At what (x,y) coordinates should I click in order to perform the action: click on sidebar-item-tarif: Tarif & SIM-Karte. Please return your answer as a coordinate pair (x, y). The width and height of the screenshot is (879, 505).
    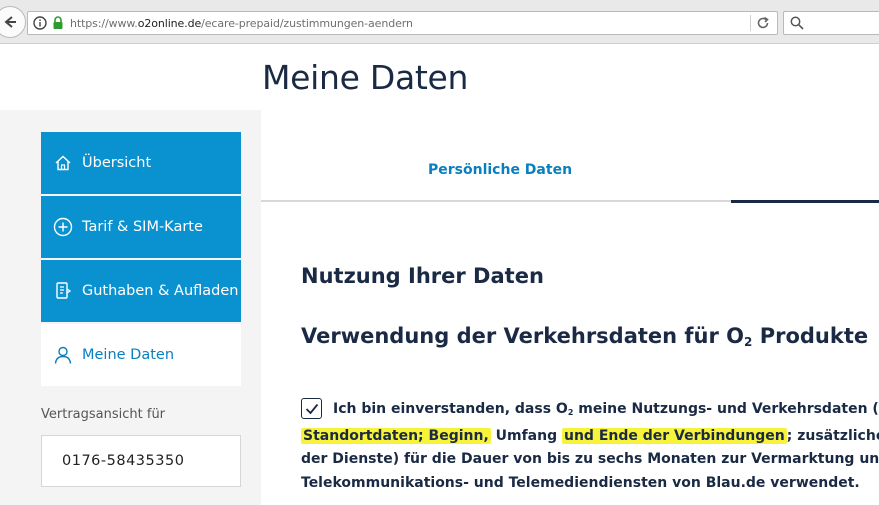
    Looking at the image, I should click on (141, 227).